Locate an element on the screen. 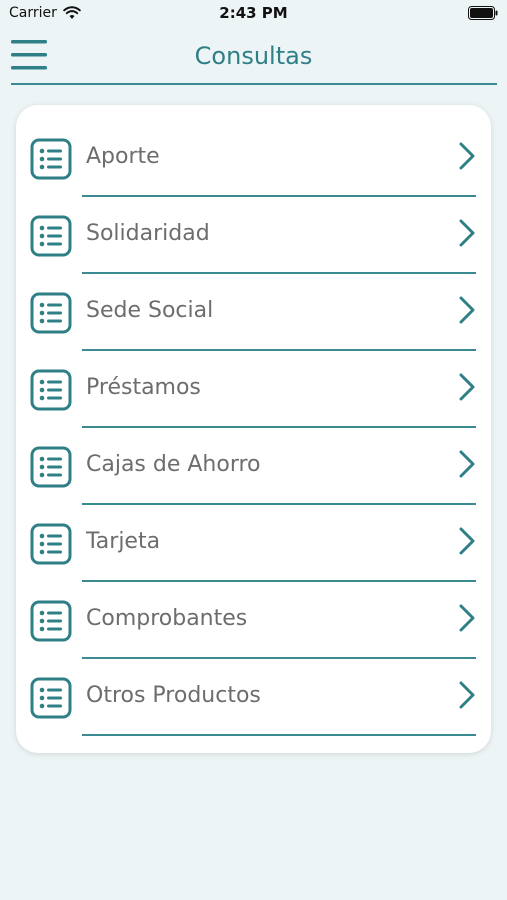 This screenshot has height=900, width=507. menu-item-label: Cajas de Ahorro is located at coordinates (173, 464).